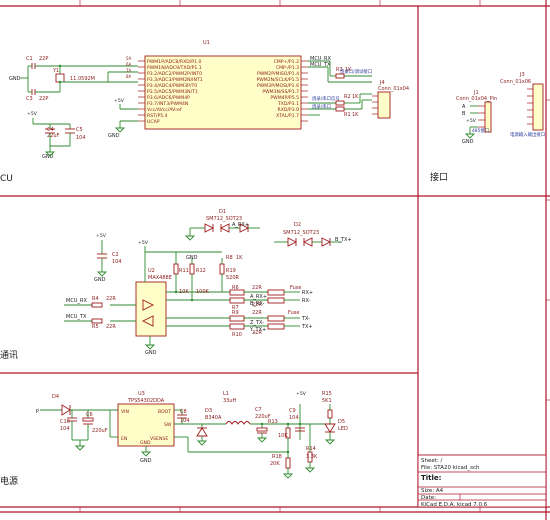 The width and height of the screenshot is (550, 520). I want to click on u1-pin-label: PWM1N/ADC9/TXD/P1.1, so click(174, 68).